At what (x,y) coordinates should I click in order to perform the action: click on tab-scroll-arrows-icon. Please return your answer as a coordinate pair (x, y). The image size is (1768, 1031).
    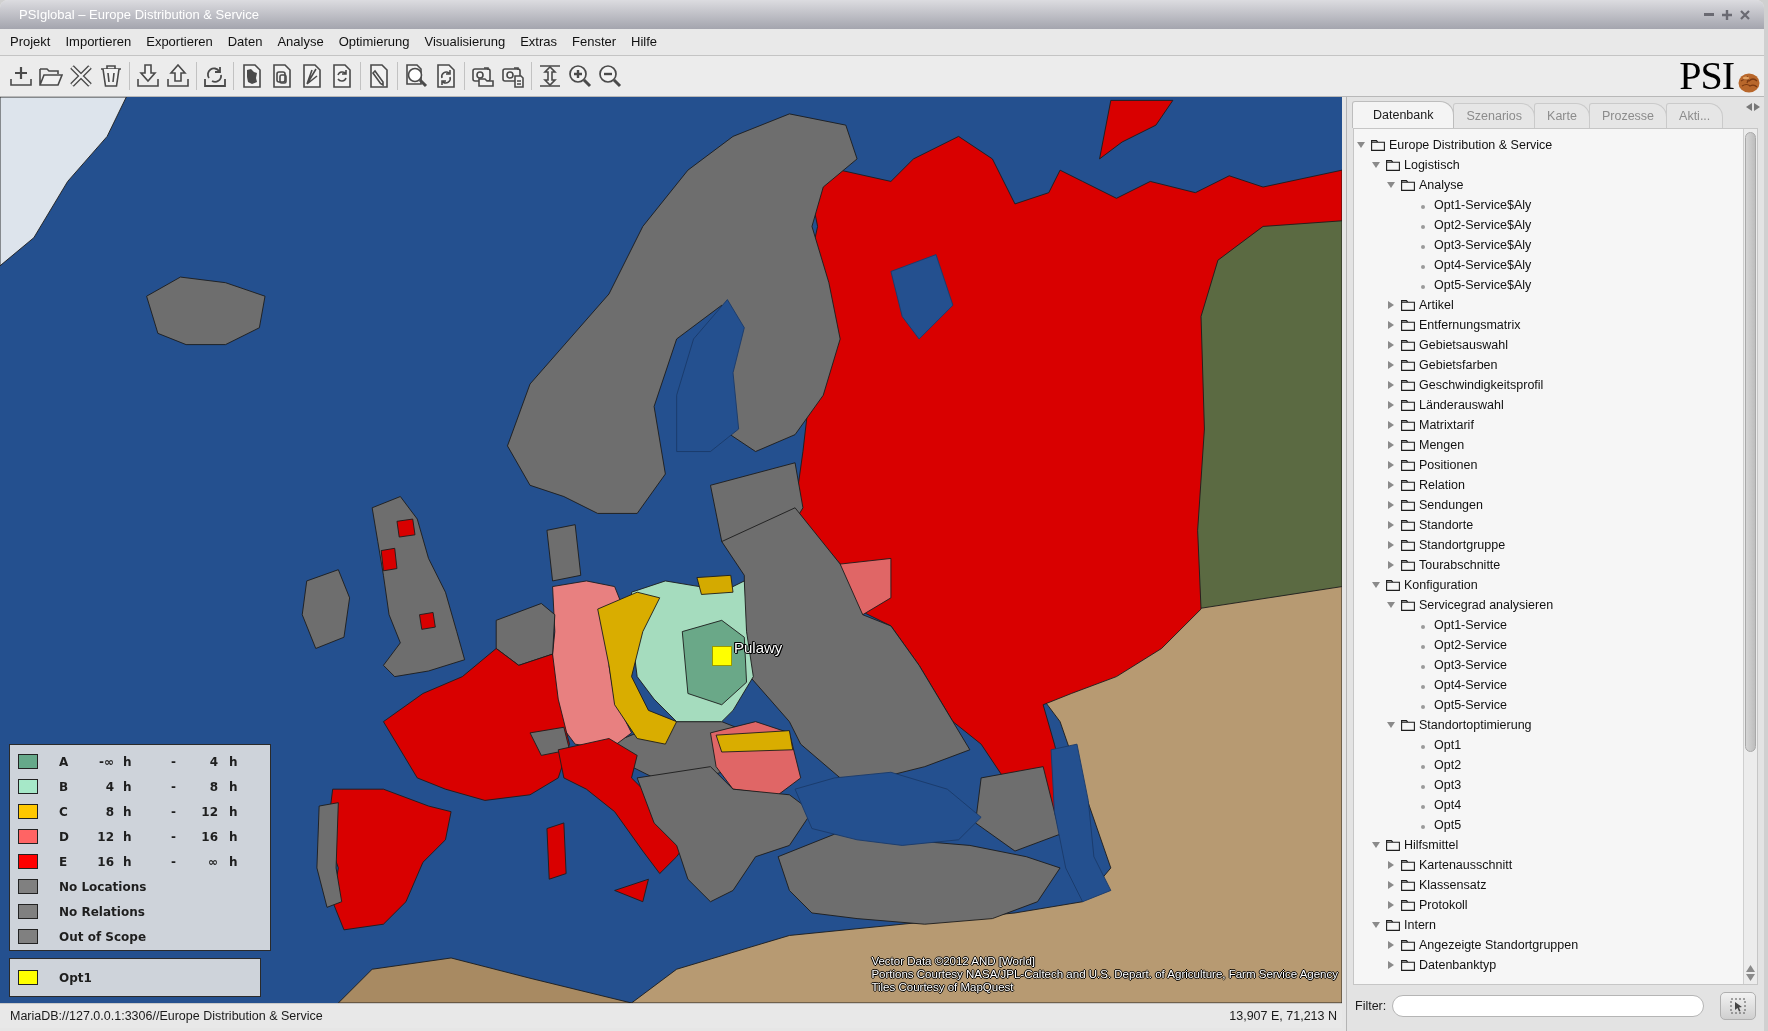
    Looking at the image, I should click on (1753, 107).